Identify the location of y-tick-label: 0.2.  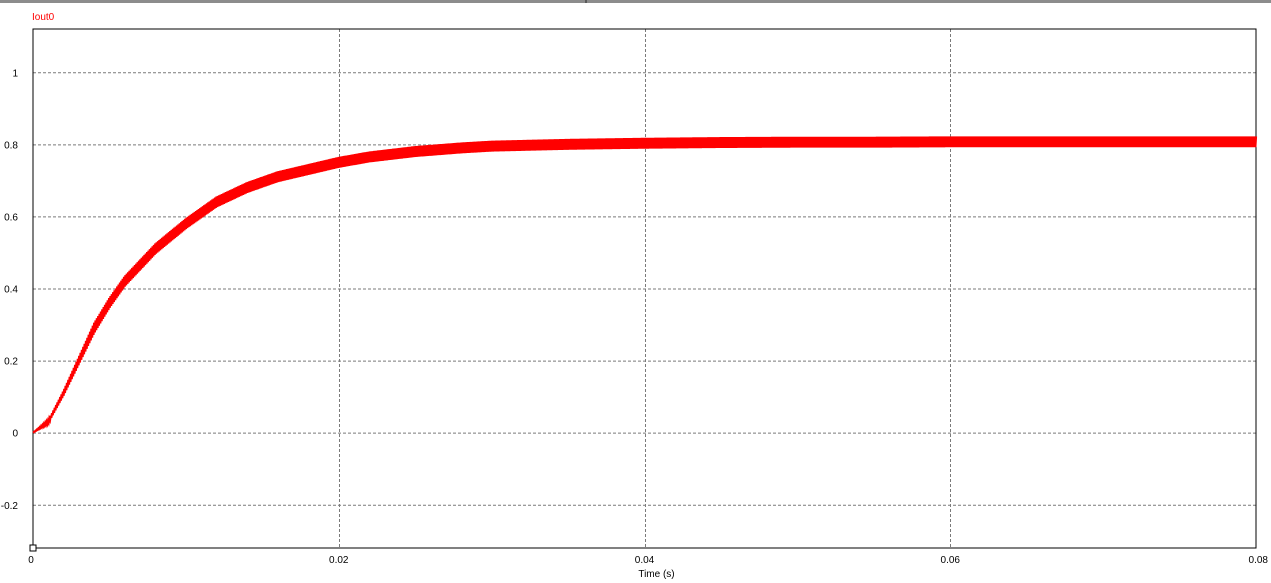
(11, 362).